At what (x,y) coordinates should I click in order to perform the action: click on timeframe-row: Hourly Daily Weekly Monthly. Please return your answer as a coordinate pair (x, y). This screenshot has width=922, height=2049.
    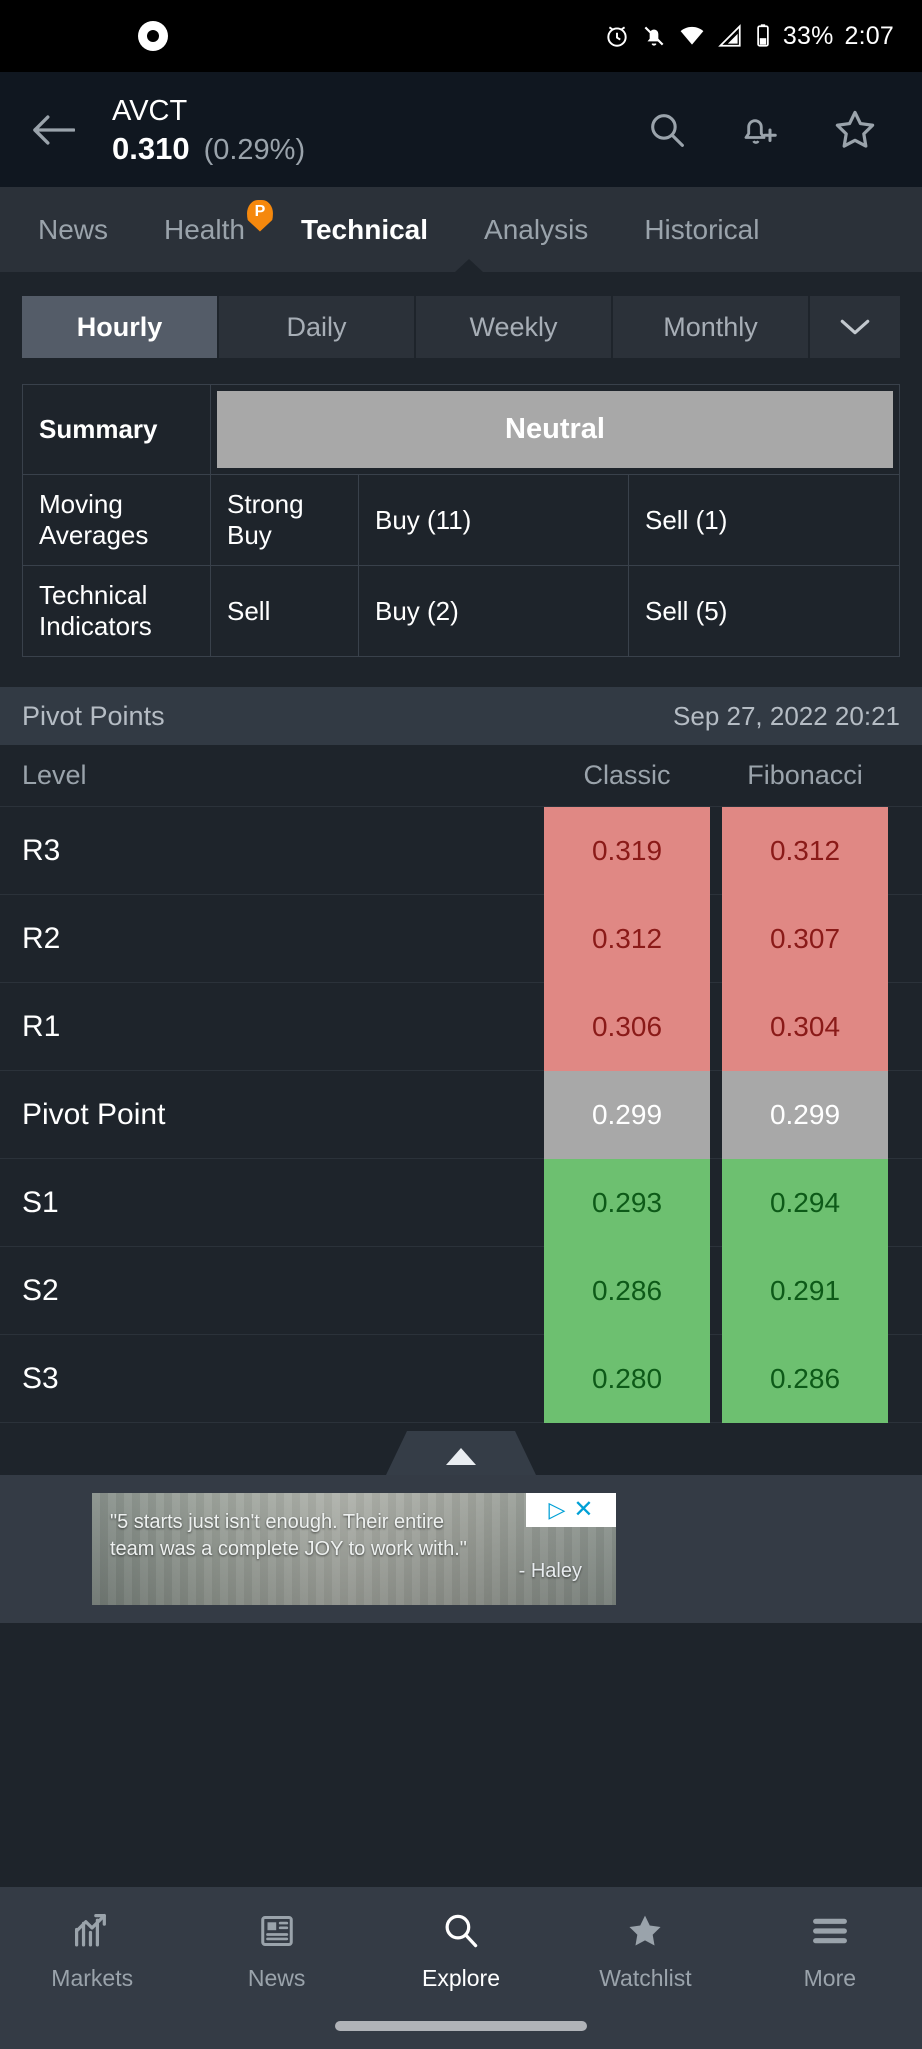
    Looking at the image, I should click on (461, 327).